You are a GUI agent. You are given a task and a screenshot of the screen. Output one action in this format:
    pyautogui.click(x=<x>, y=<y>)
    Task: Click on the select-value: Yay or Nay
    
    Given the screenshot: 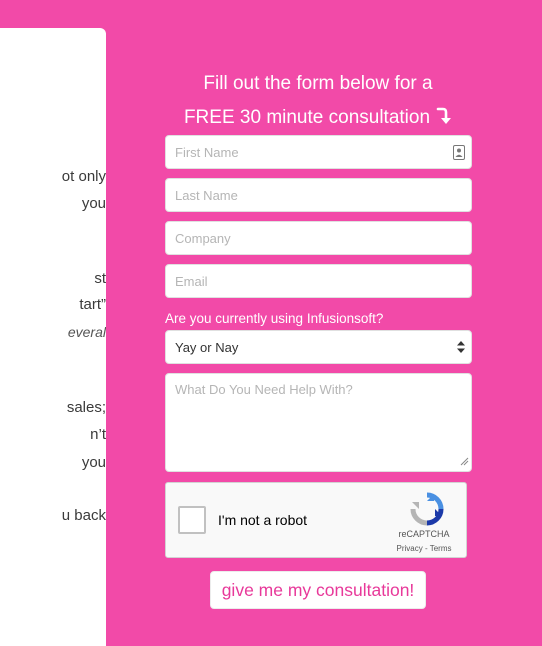 What is the action you would take?
    pyautogui.click(x=207, y=347)
    